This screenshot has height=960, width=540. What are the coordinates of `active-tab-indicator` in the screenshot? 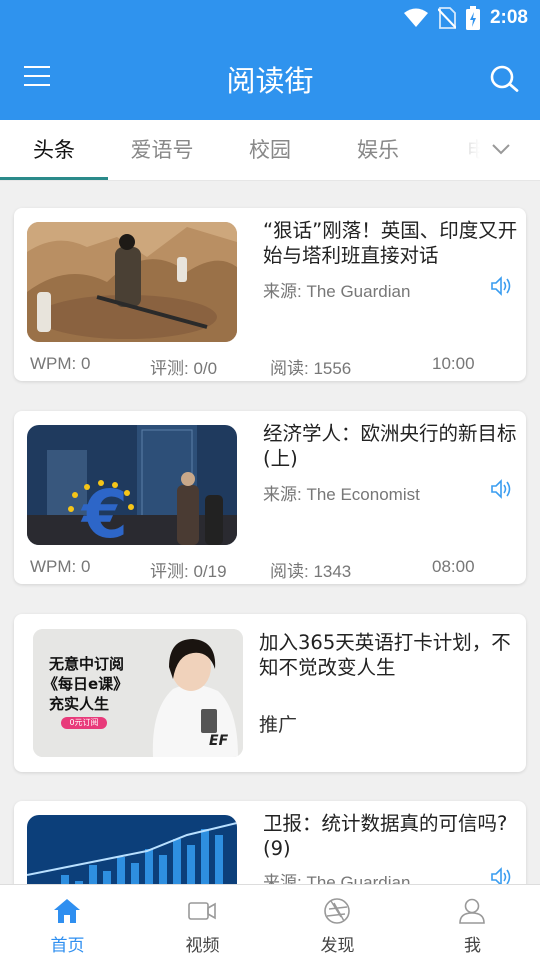 It's located at (54, 178).